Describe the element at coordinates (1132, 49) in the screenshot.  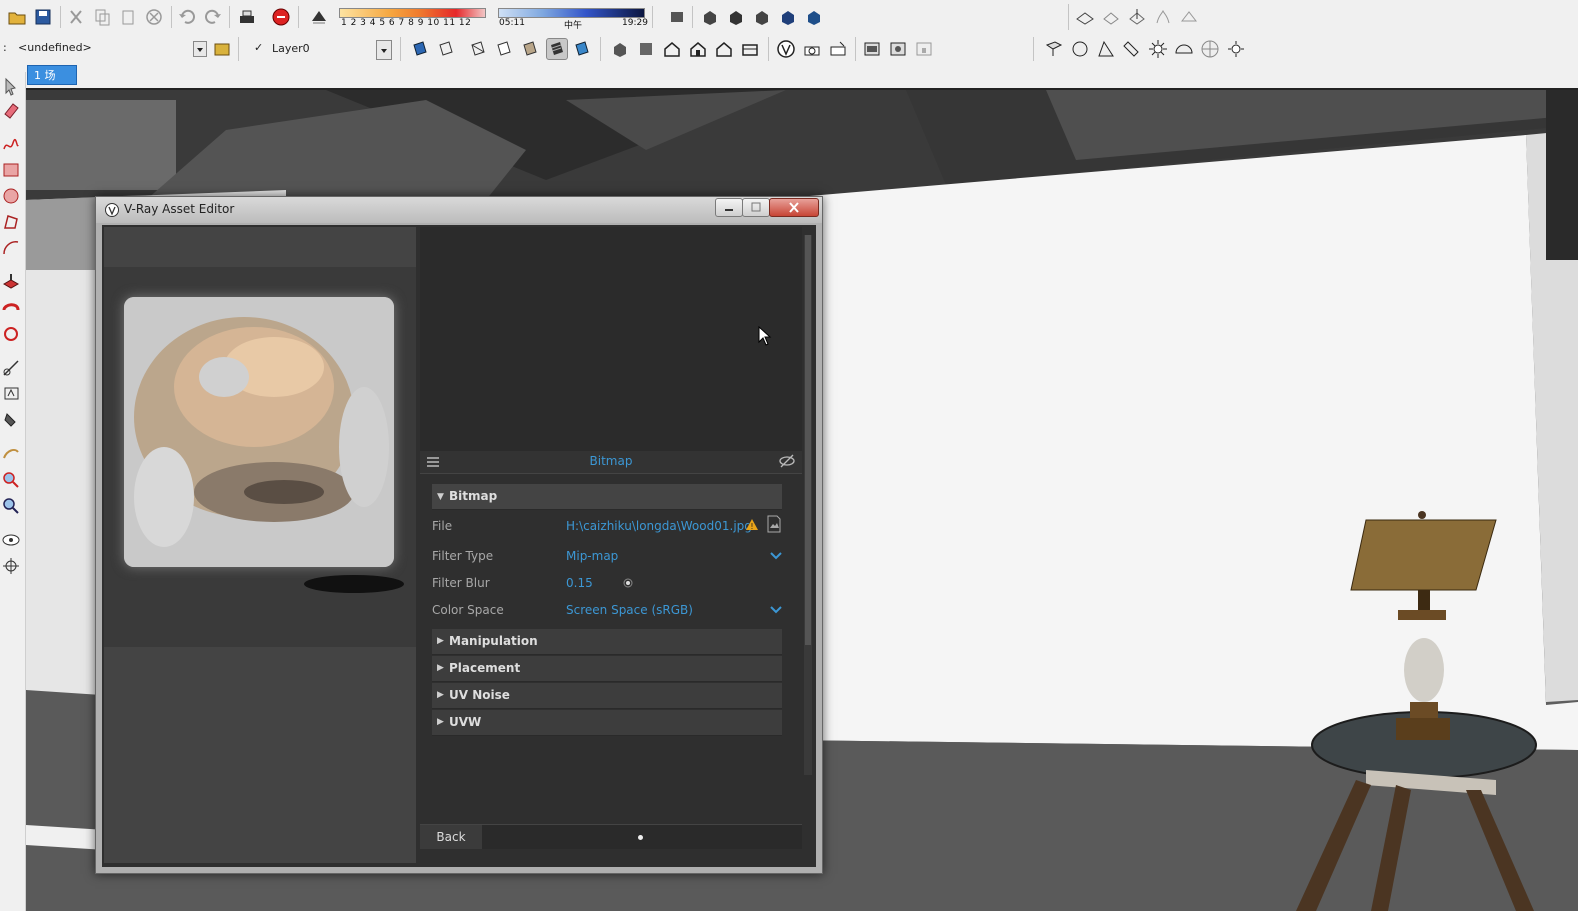
I see `vray-ies-light-icon` at that location.